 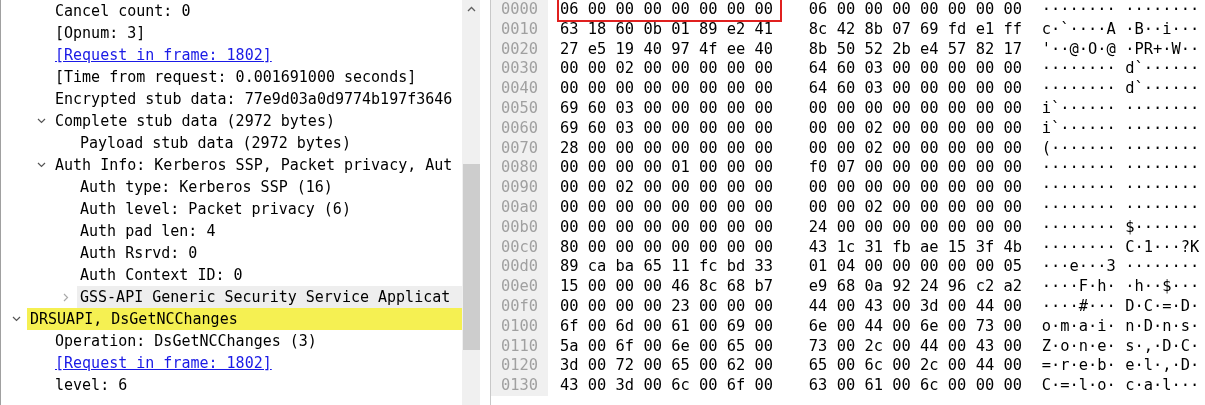 I want to click on hex-bytes: f0 07 00 00 00 00 00 00, so click(x=915, y=168).